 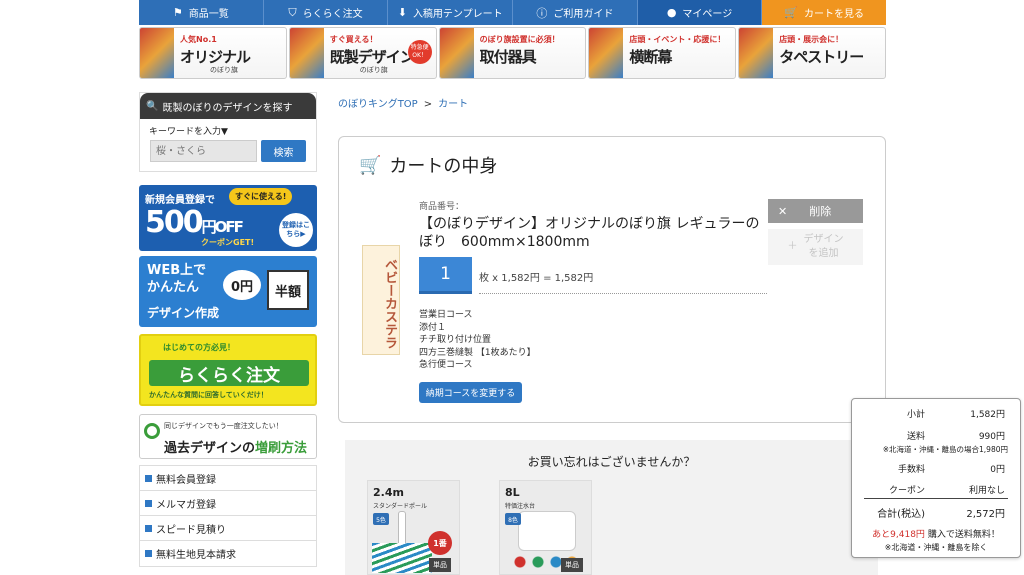 I want to click on summary-row-shipping: 送料 990円, so click(x=936, y=435).